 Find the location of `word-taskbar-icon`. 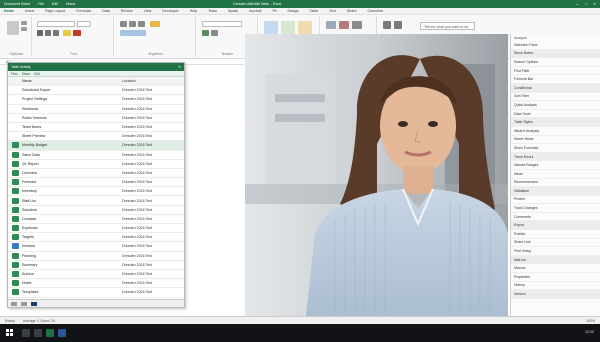

word-taskbar-icon is located at coordinates (62, 333).